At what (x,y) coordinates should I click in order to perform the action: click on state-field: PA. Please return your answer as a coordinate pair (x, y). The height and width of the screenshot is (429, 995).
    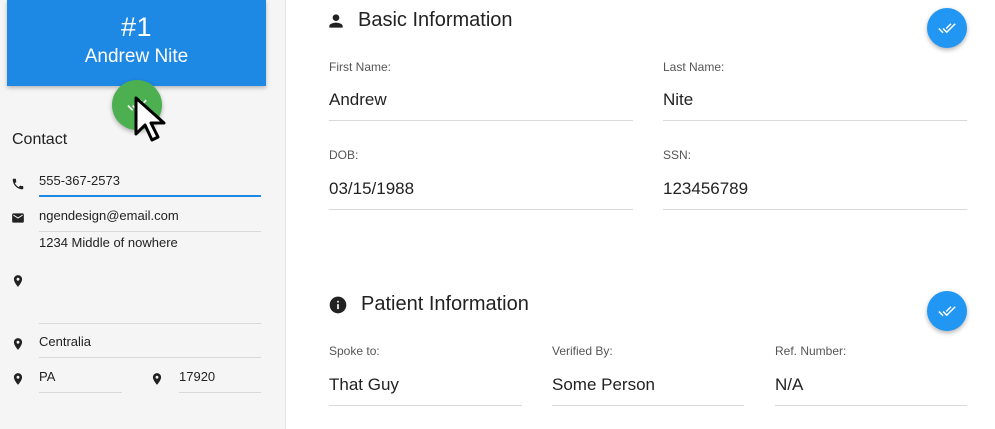
    Looking at the image, I should click on (80, 381).